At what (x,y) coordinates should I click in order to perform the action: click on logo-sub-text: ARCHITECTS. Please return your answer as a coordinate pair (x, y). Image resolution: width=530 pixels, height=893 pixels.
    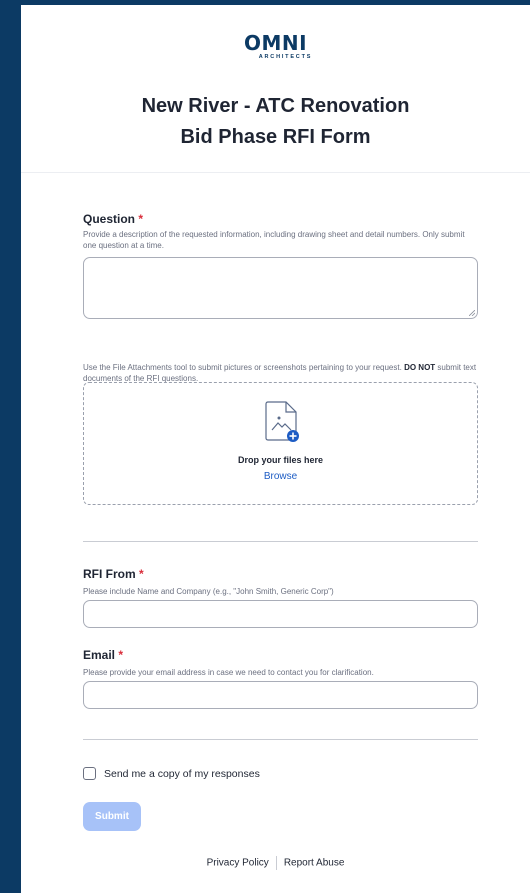
    Looking at the image, I should click on (285, 57).